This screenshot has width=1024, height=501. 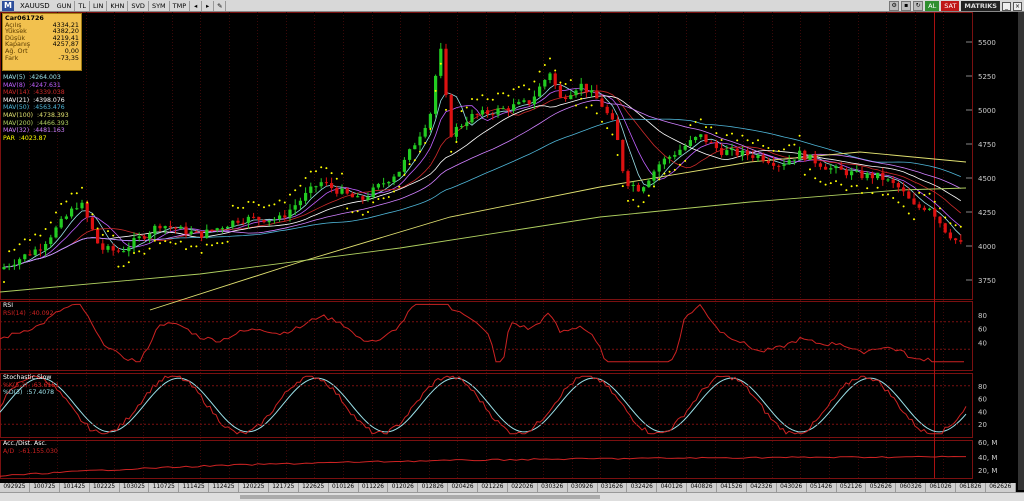 I want to click on refresh-icon: ↻, so click(x=918, y=6).